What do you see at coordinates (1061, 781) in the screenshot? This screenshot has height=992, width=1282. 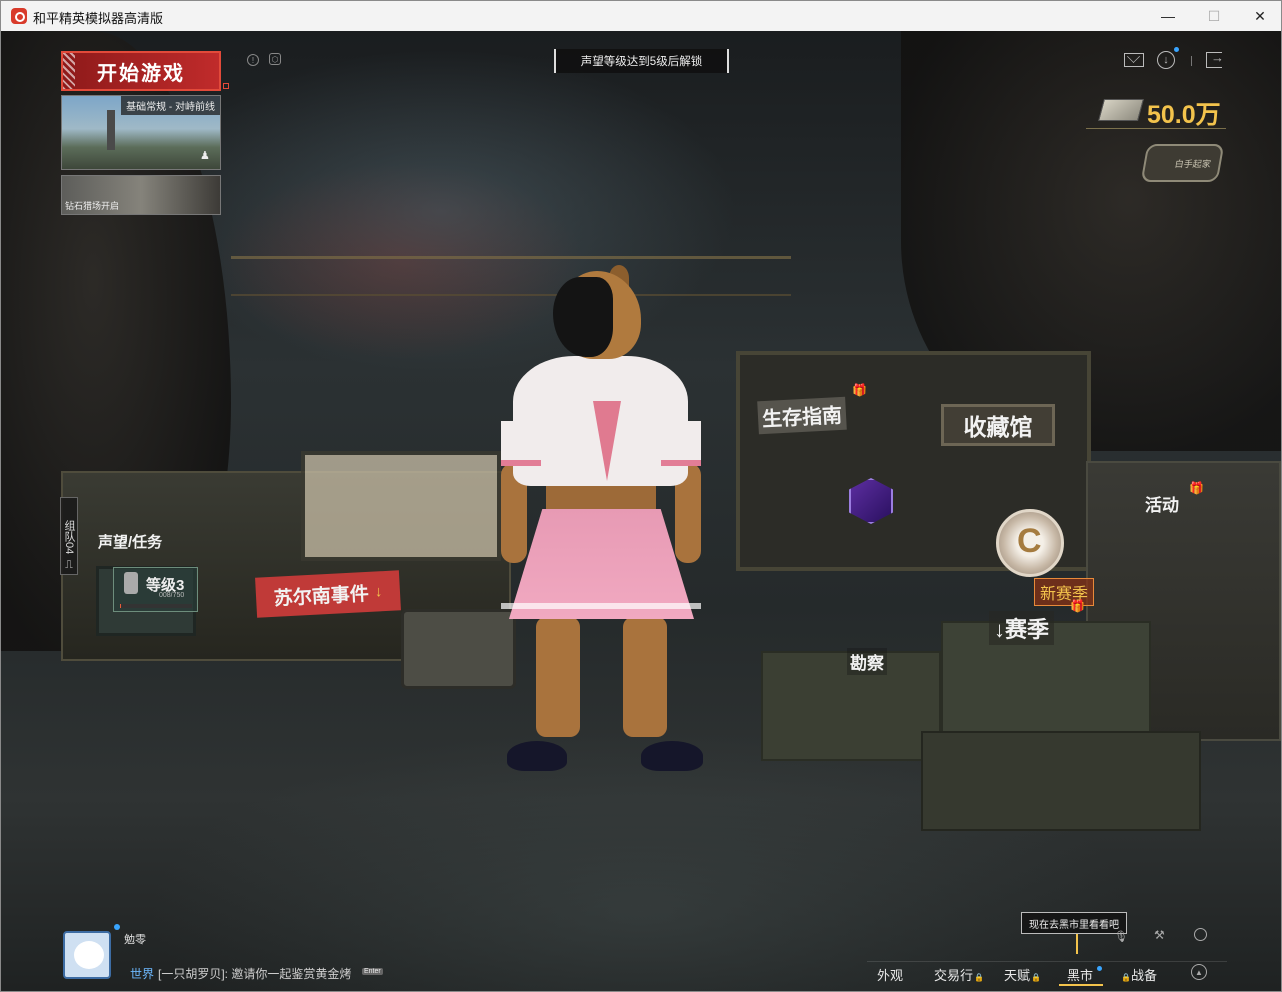 I see `crate` at bounding box center [1061, 781].